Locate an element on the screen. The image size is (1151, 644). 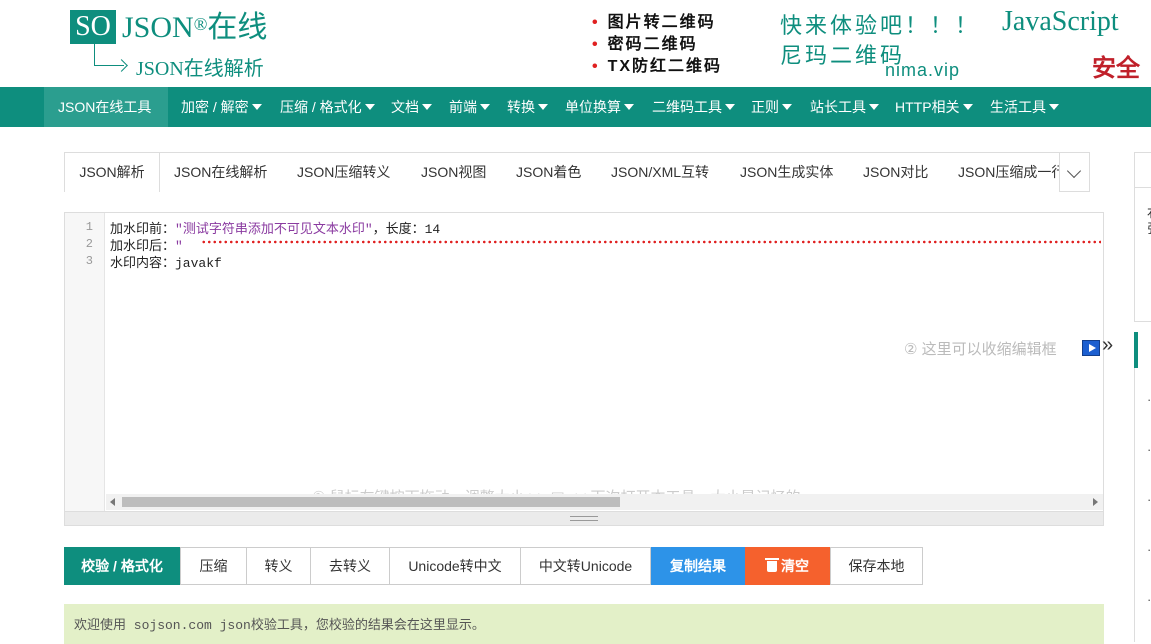
escape-button: 转义 is located at coordinates (278, 566).